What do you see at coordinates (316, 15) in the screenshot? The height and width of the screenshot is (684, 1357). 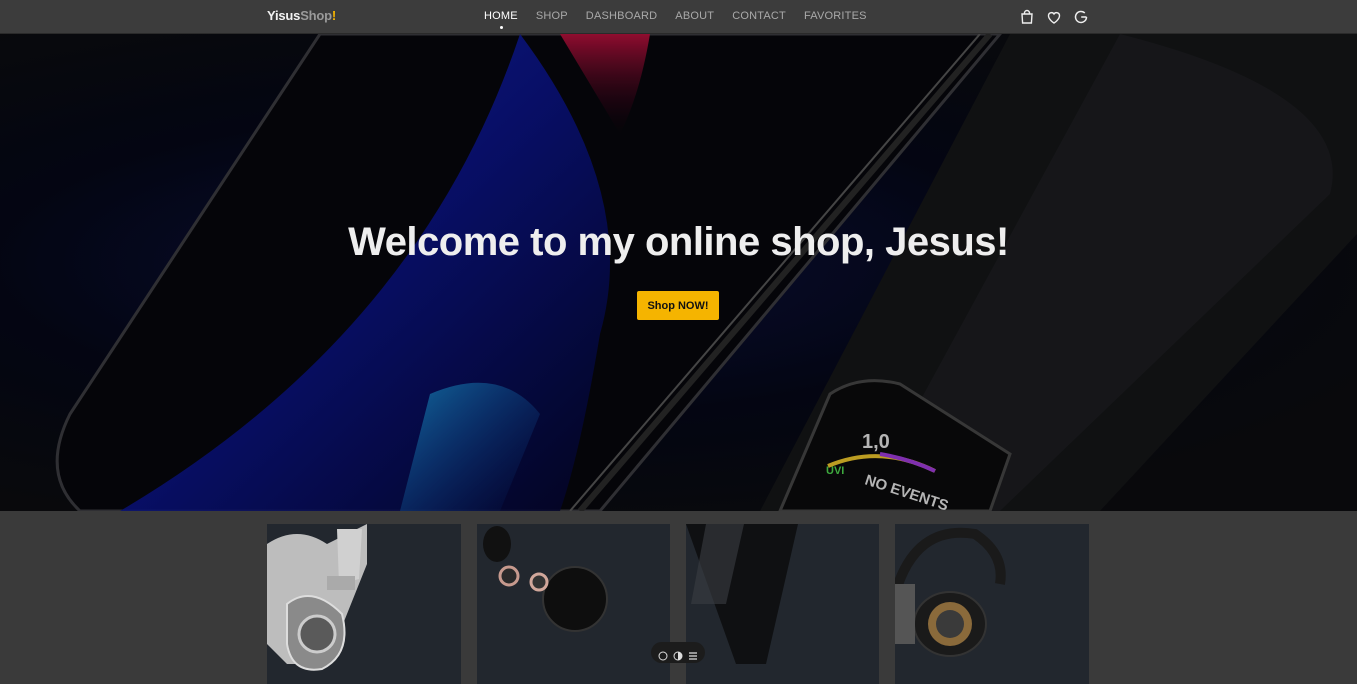 I see `brand-part-2: Shop` at bounding box center [316, 15].